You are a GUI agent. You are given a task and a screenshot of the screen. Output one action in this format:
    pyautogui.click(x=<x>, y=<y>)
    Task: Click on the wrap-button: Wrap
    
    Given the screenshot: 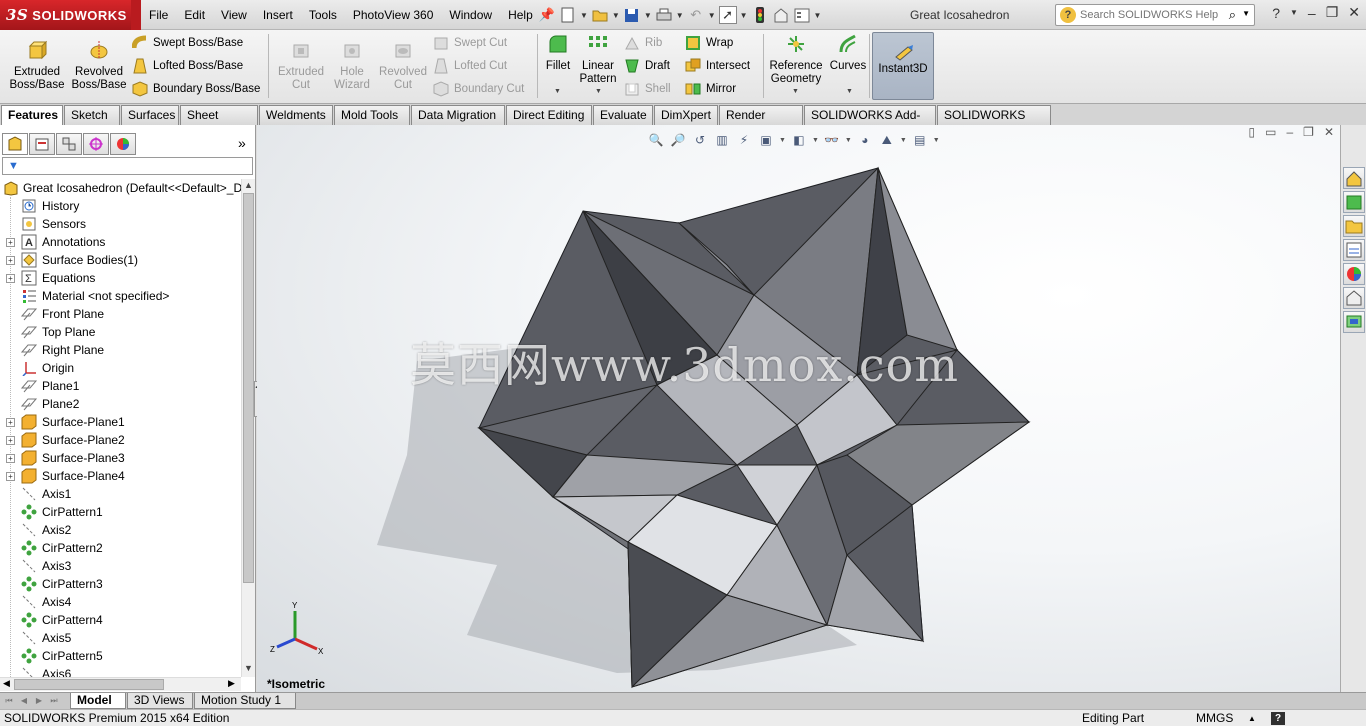 What is the action you would take?
    pyautogui.click(x=709, y=43)
    